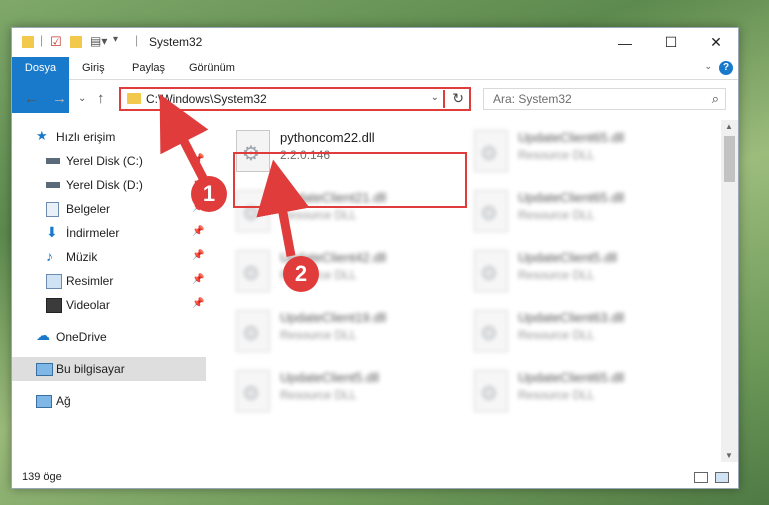 The image size is (769, 505). What do you see at coordinates (301, 274) in the screenshot?
I see `step-2-badge: 2` at bounding box center [301, 274].